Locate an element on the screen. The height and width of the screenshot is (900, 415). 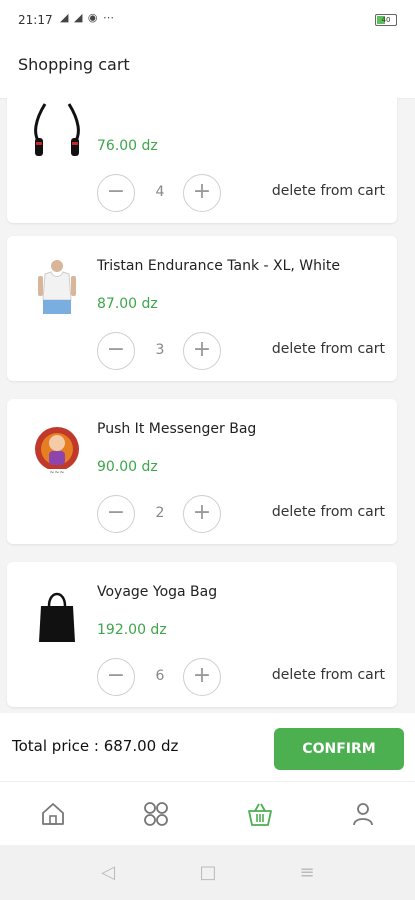
product-name: Tristan Endurance Tank - XL, White is located at coordinates (219, 266).